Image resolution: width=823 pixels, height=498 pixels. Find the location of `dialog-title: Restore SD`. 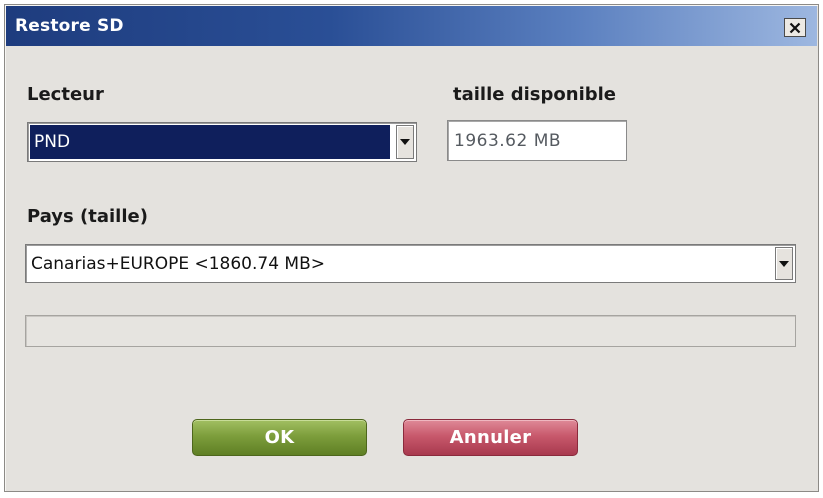

dialog-title: Restore SD is located at coordinates (69, 26).